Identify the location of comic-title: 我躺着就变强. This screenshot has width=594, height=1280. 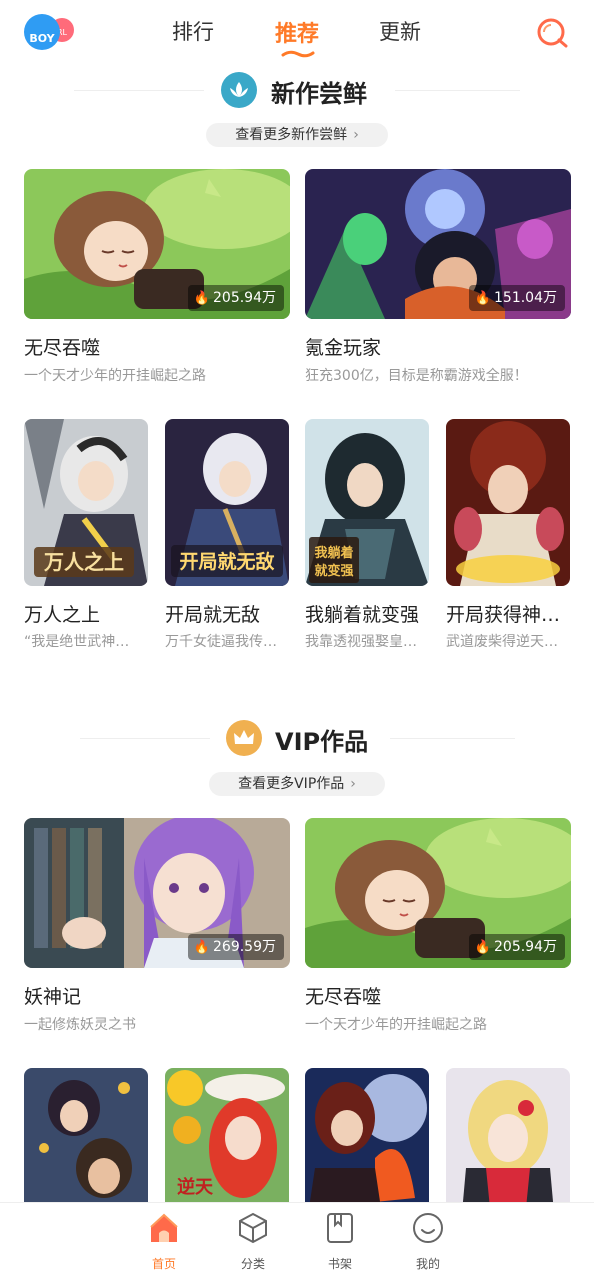
(362, 615).